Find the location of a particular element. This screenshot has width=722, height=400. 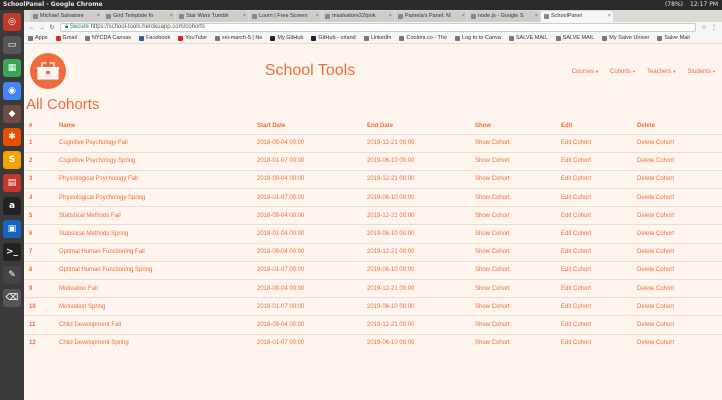

browser-tab-active: SchoolPanel × is located at coordinates (577, 16).